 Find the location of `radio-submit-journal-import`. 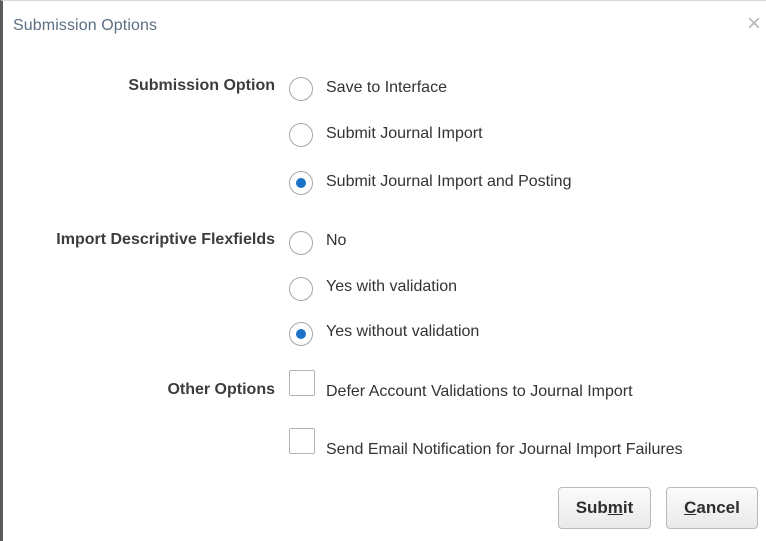

radio-submit-journal-import is located at coordinates (301, 135).